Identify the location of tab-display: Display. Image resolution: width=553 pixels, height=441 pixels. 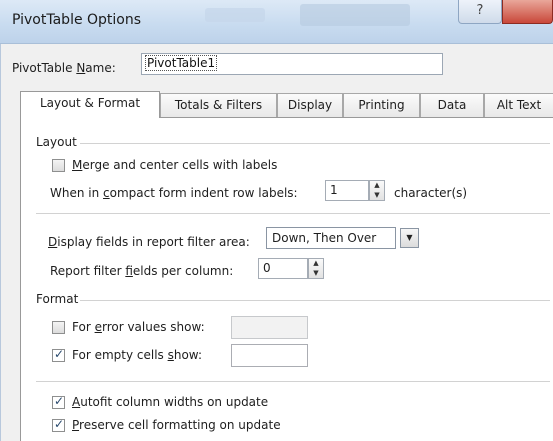
(310, 105).